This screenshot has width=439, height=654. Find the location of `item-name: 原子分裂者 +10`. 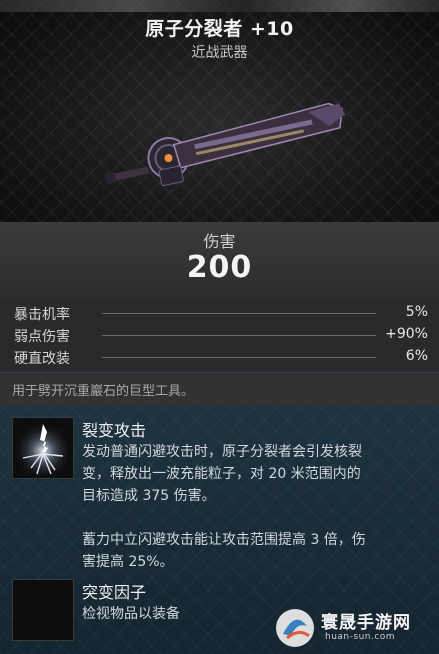

item-name: 原子分裂者 +10 is located at coordinates (219, 29).